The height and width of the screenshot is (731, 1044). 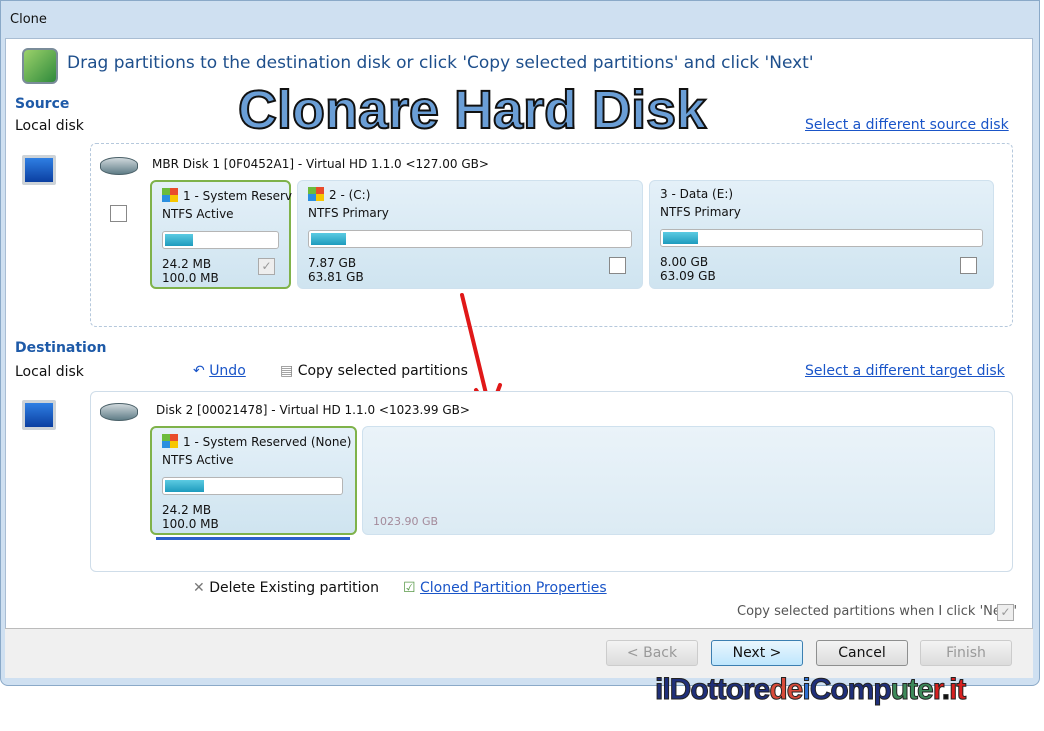 I want to click on copy-selected-partitions-button: ▤ Copy selected partitions, so click(x=374, y=371).